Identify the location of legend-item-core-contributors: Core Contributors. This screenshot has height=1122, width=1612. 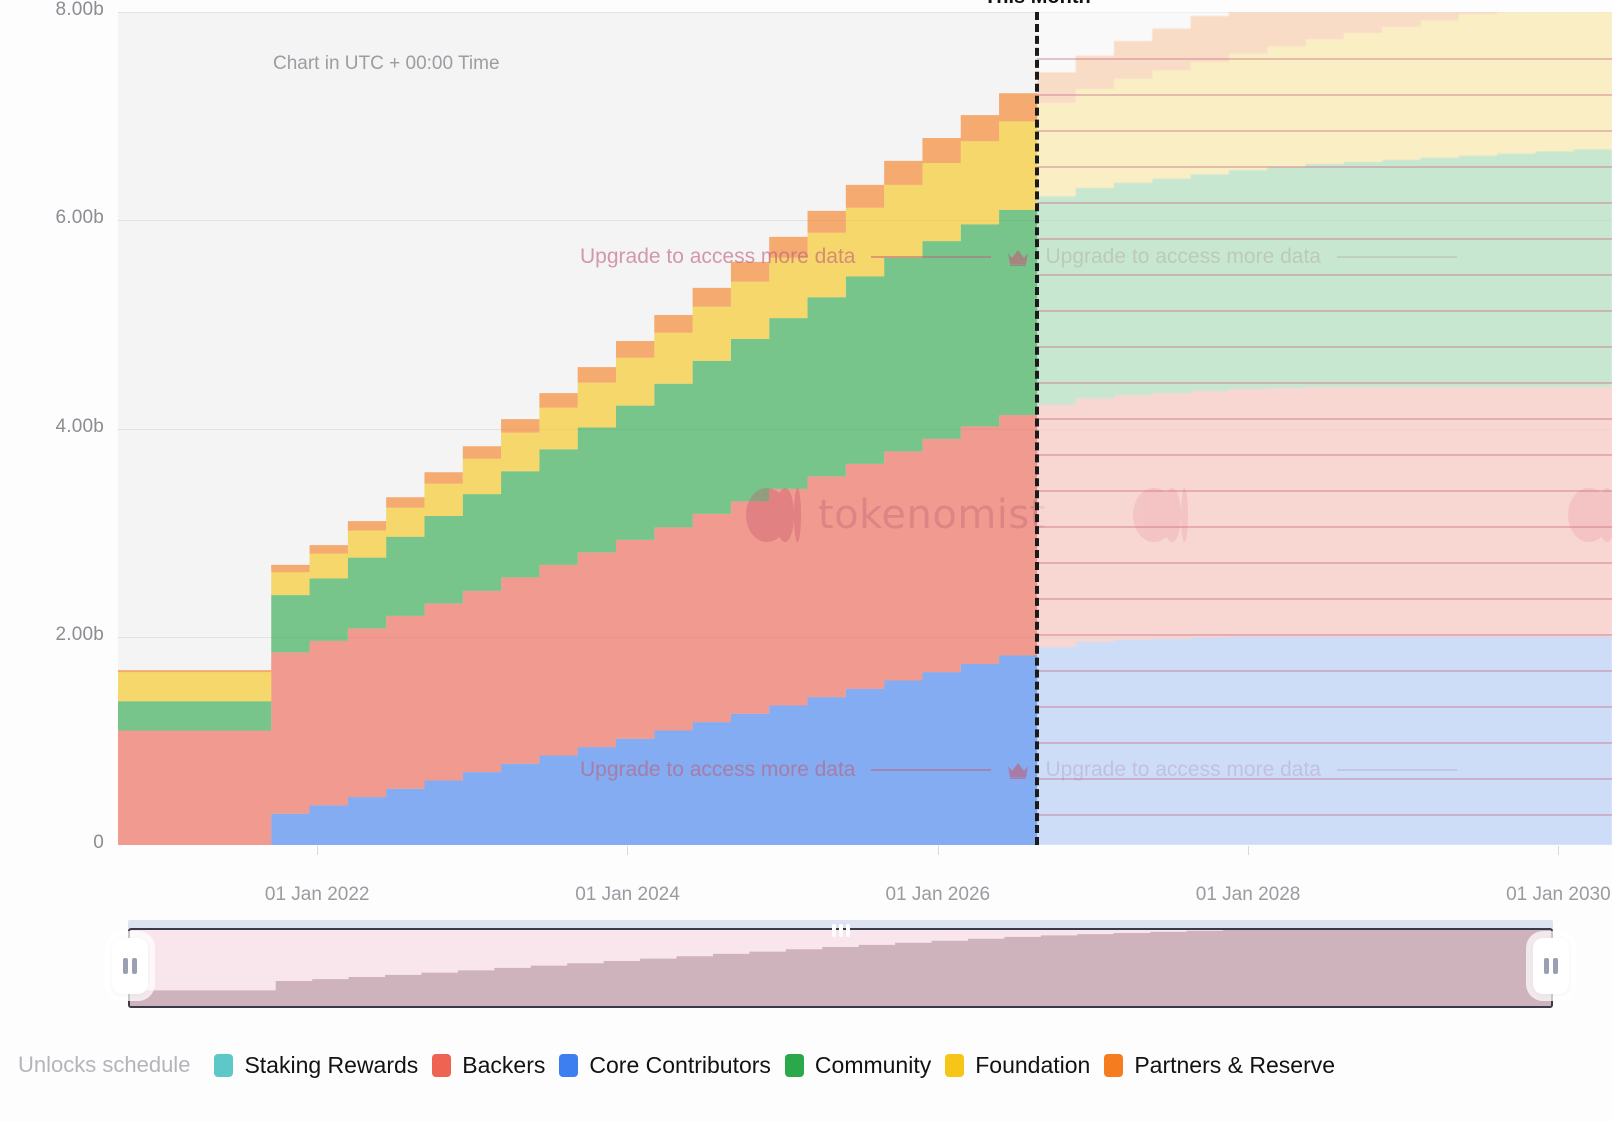
(665, 1065).